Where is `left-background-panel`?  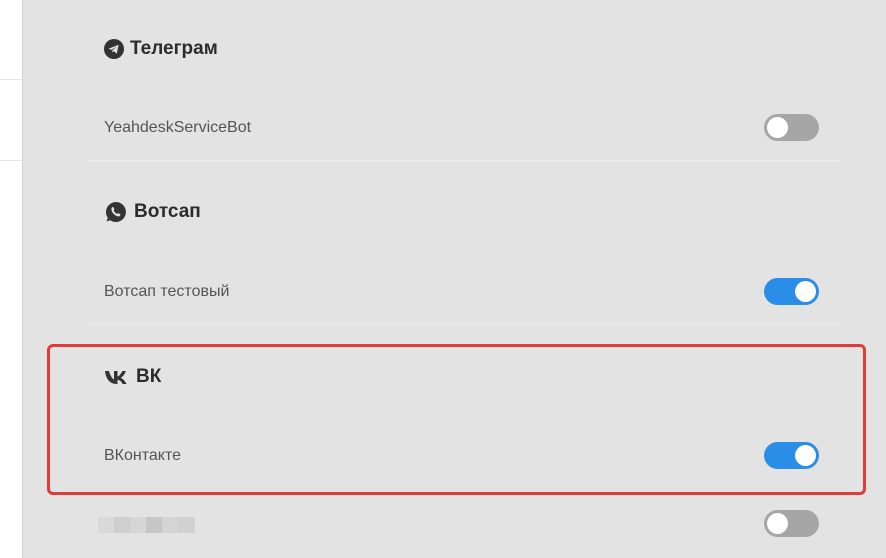 left-background-panel is located at coordinates (11, 279).